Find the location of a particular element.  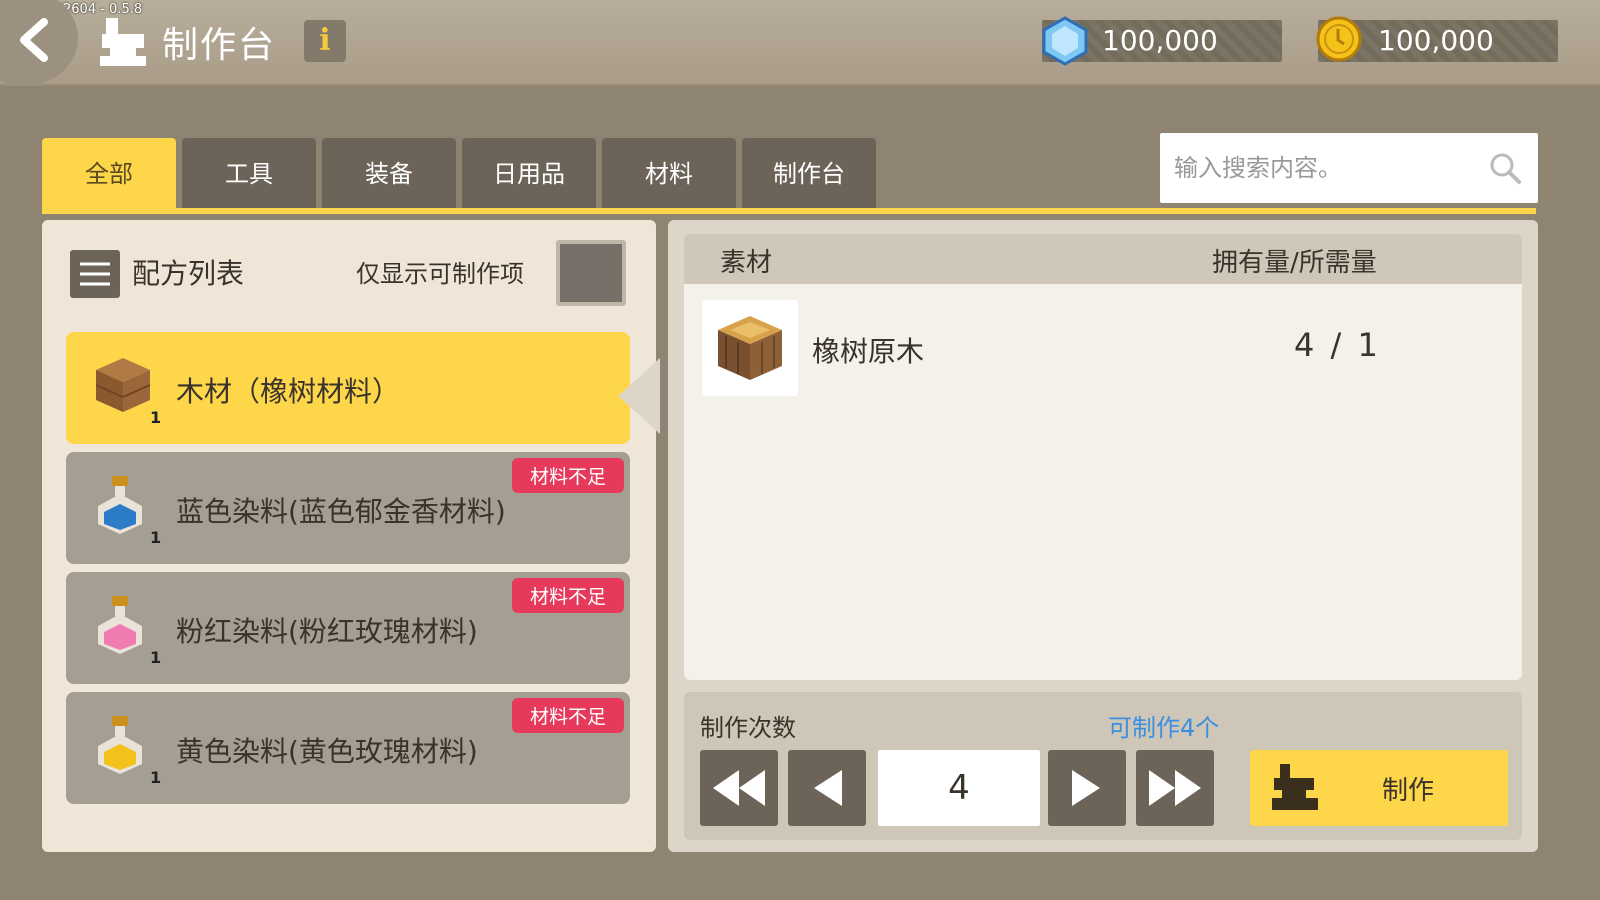

gem-amount: 100,000 is located at coordinates (1160, 40).